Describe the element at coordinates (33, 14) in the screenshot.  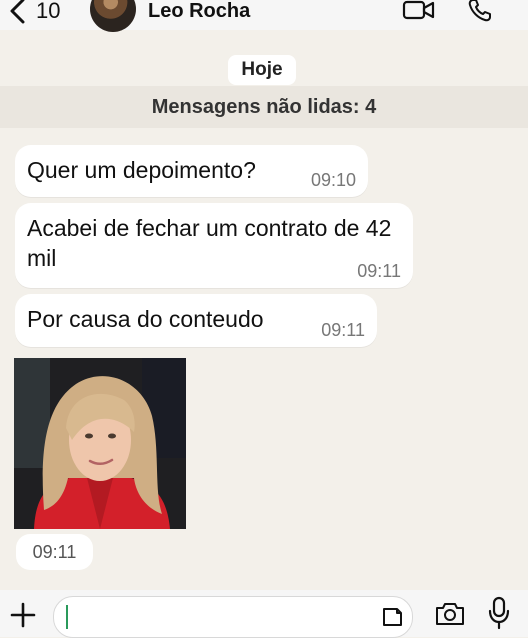
I see `back-button: 10` at that location.